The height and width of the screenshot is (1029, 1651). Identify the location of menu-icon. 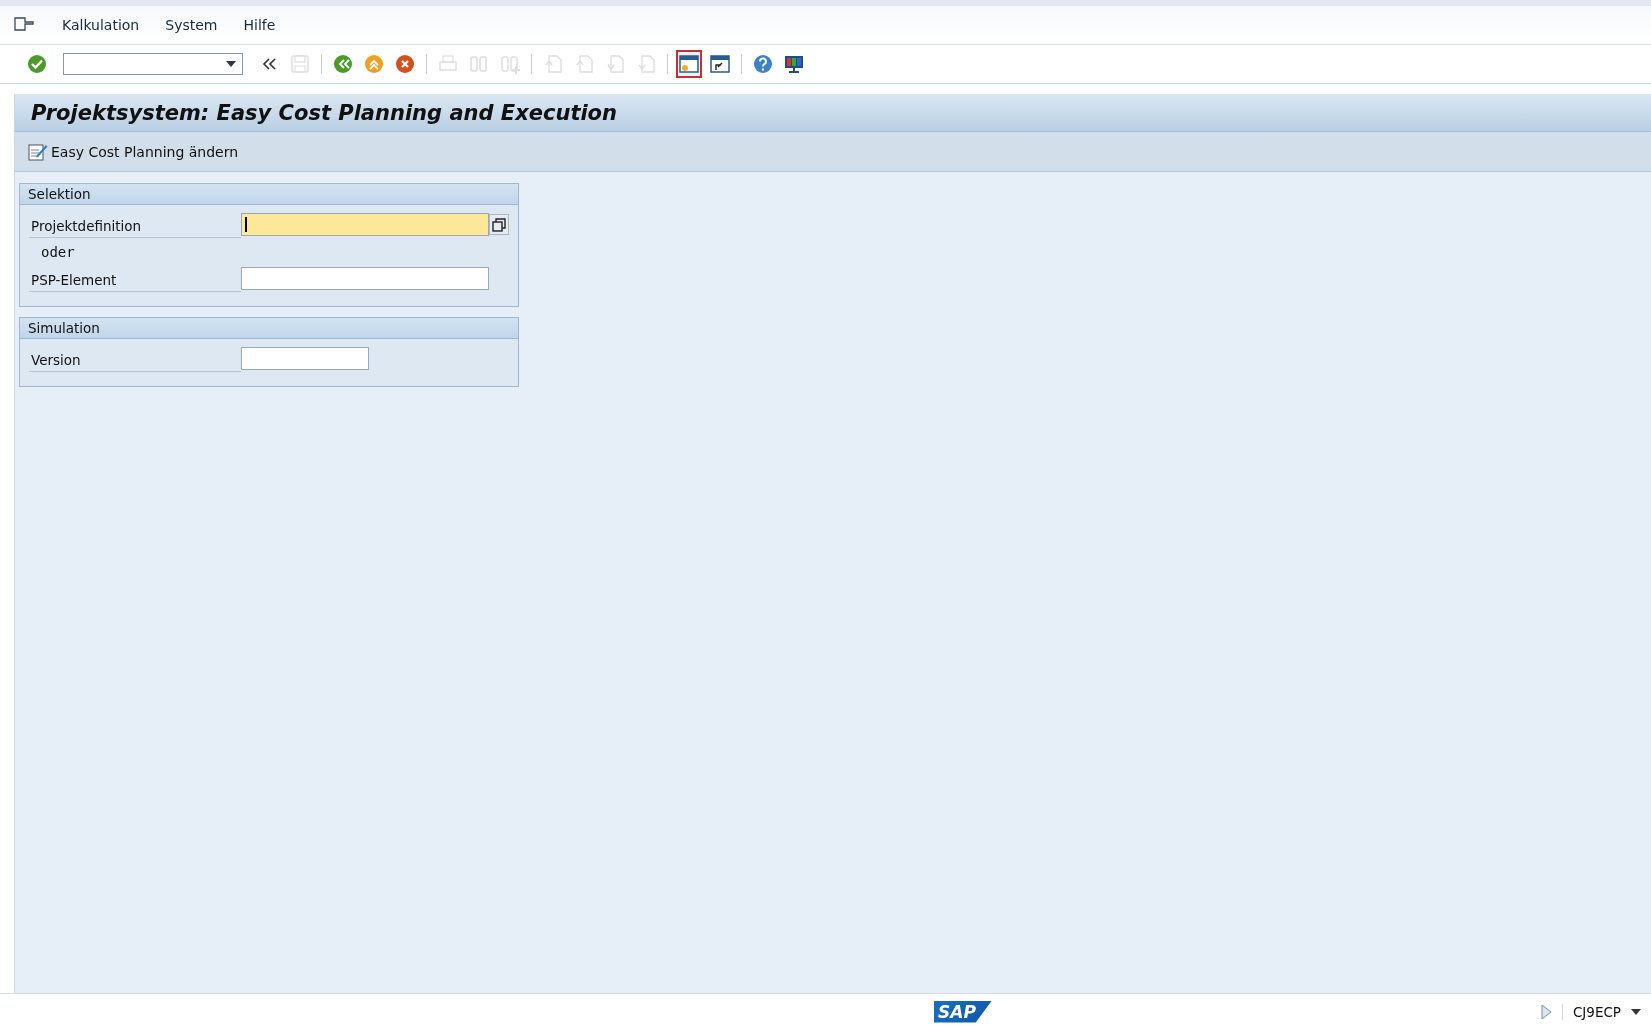
(24, 25).